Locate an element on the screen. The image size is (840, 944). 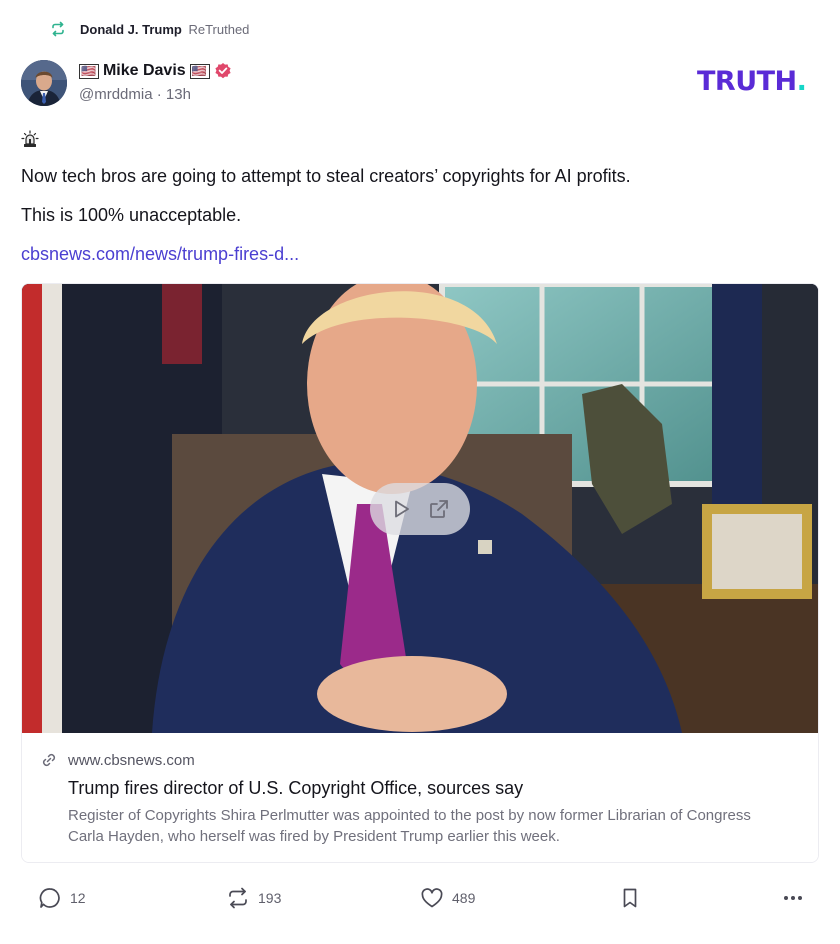
post-timestamp: · 13h is located at coordinates (174, 94).